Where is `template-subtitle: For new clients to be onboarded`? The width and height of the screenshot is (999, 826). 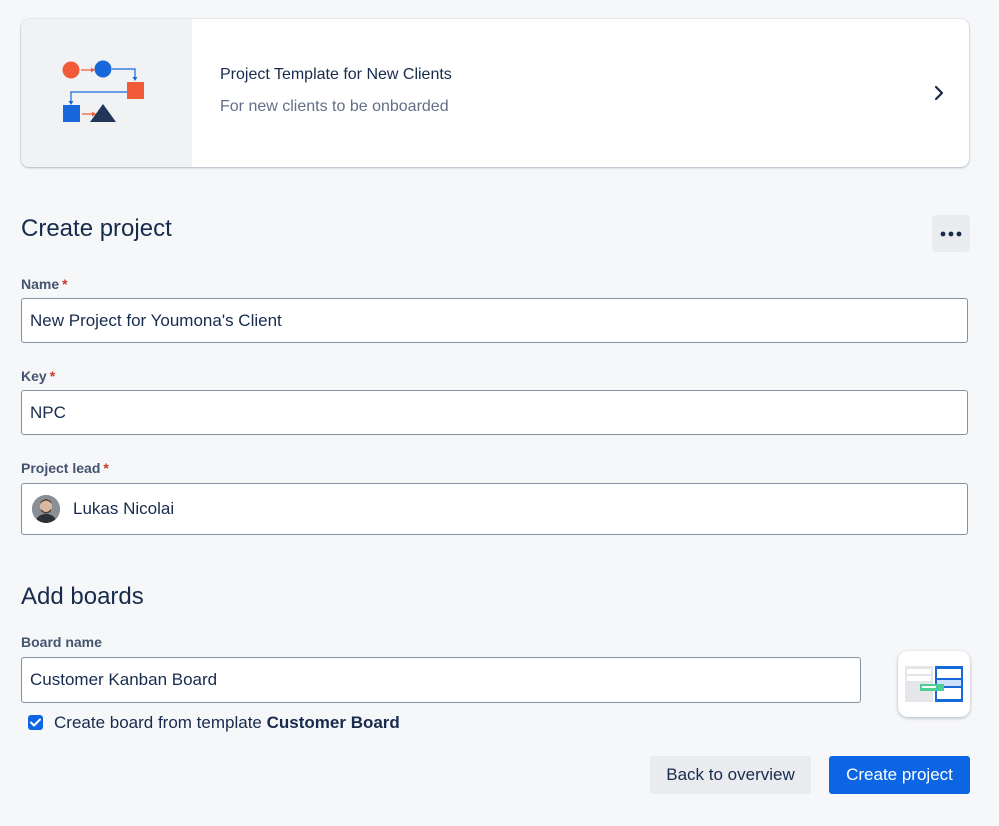
template-subtitle: For new clients to be onboarded is located at coordinates (334, 106).